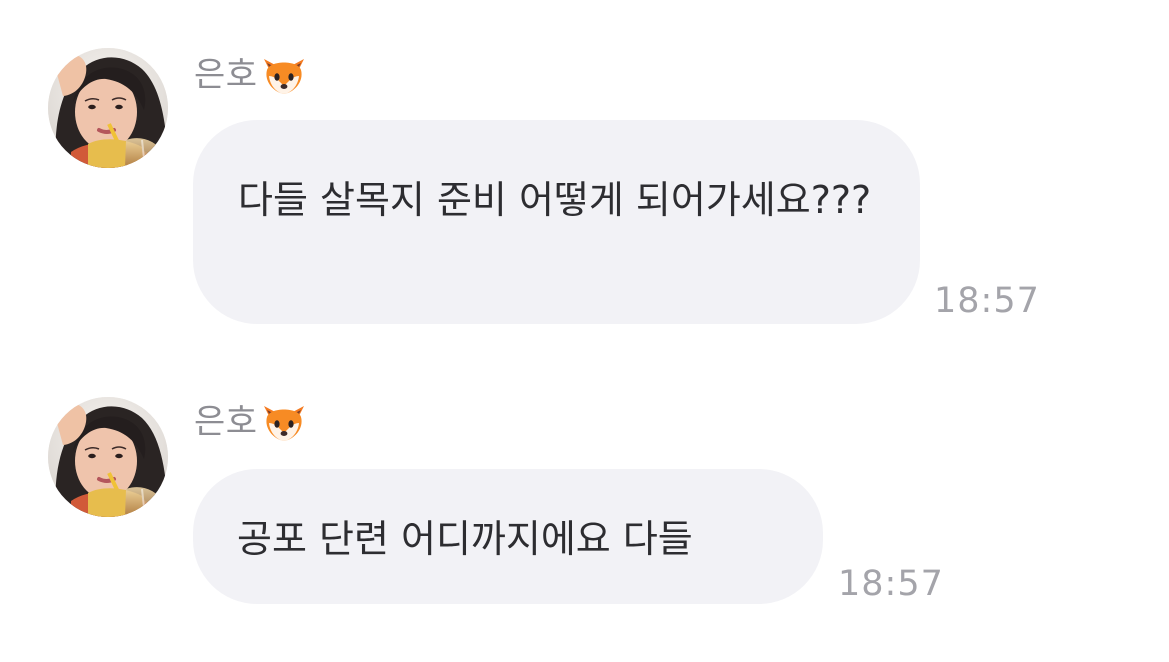 The width and height of the screenshot is (1169, 662). I want to click on message-text: 공포 단련 어디까지에요 다들, so click(465, 539).